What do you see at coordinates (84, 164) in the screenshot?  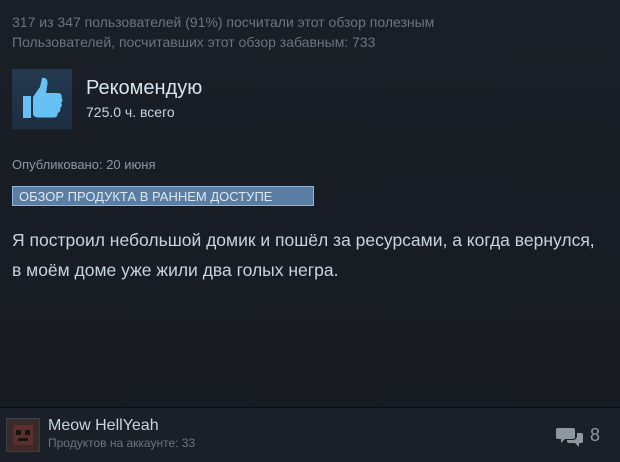 I see `posted-date: Опубликовано: 20 июня` at bounding box center [84, 164].